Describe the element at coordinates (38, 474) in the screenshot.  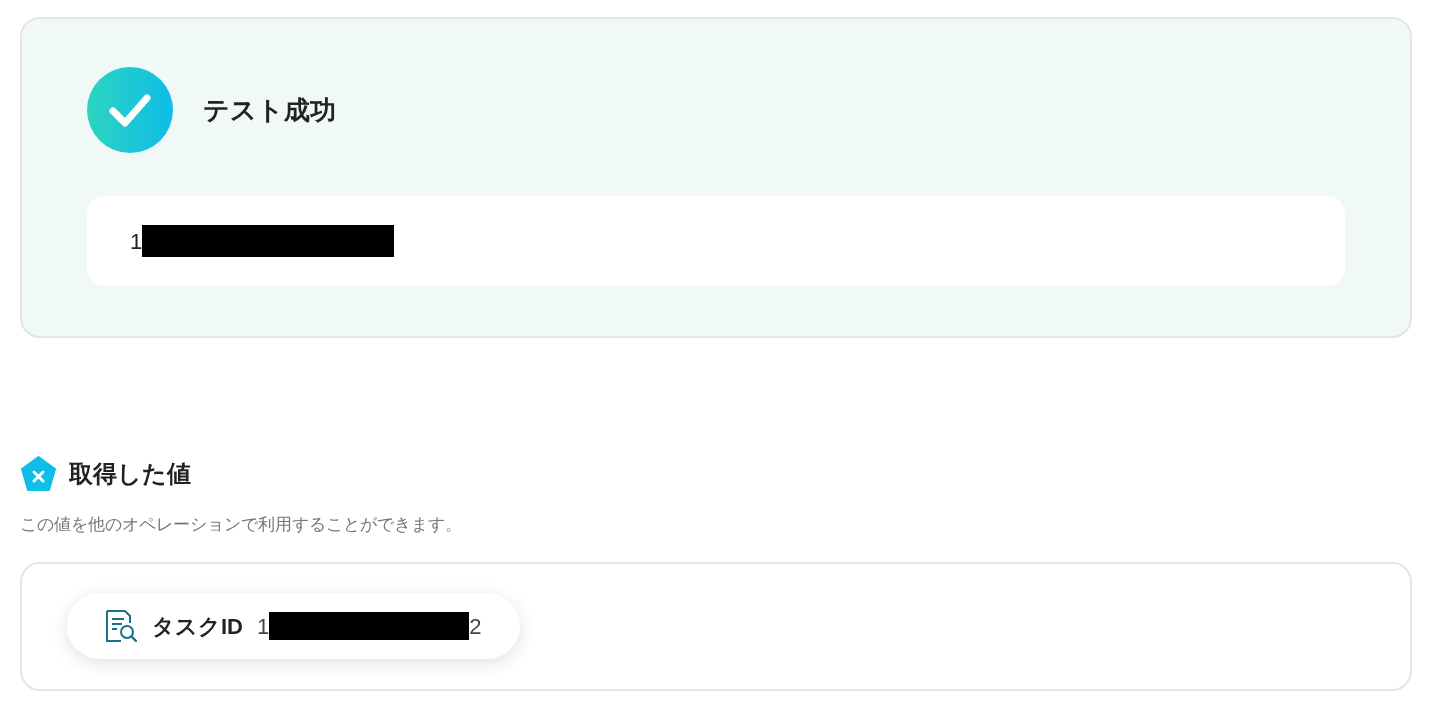
I see `pentagon-x-icon` at that location.